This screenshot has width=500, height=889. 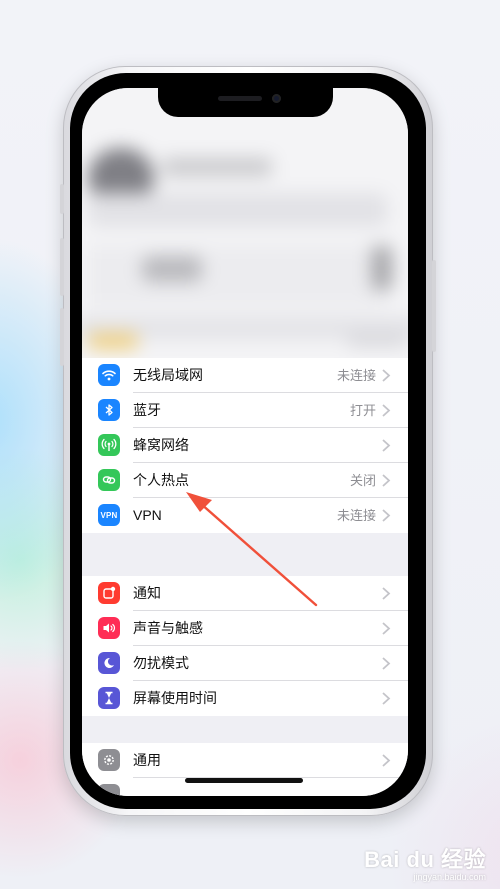 I want to click on settings-group-general: 通用, so click(x=245, y=769).